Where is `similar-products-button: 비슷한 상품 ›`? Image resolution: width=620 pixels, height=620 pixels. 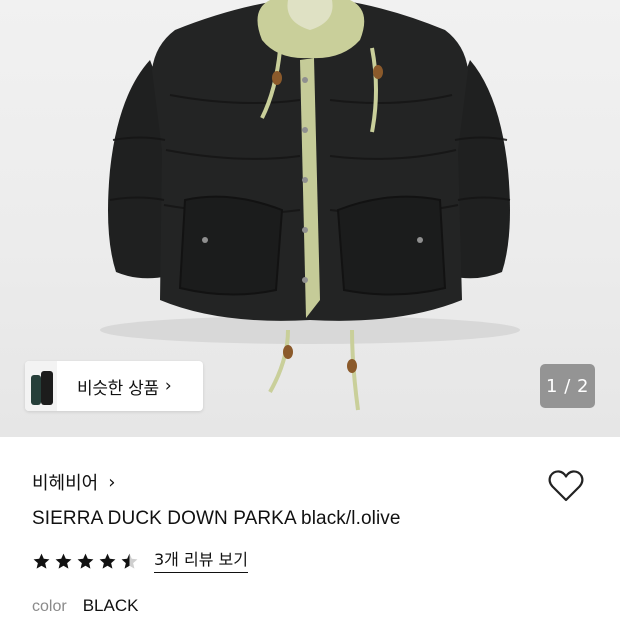 similar-products-button: 비슷한 상품 › is located at coordinates (114, 386).